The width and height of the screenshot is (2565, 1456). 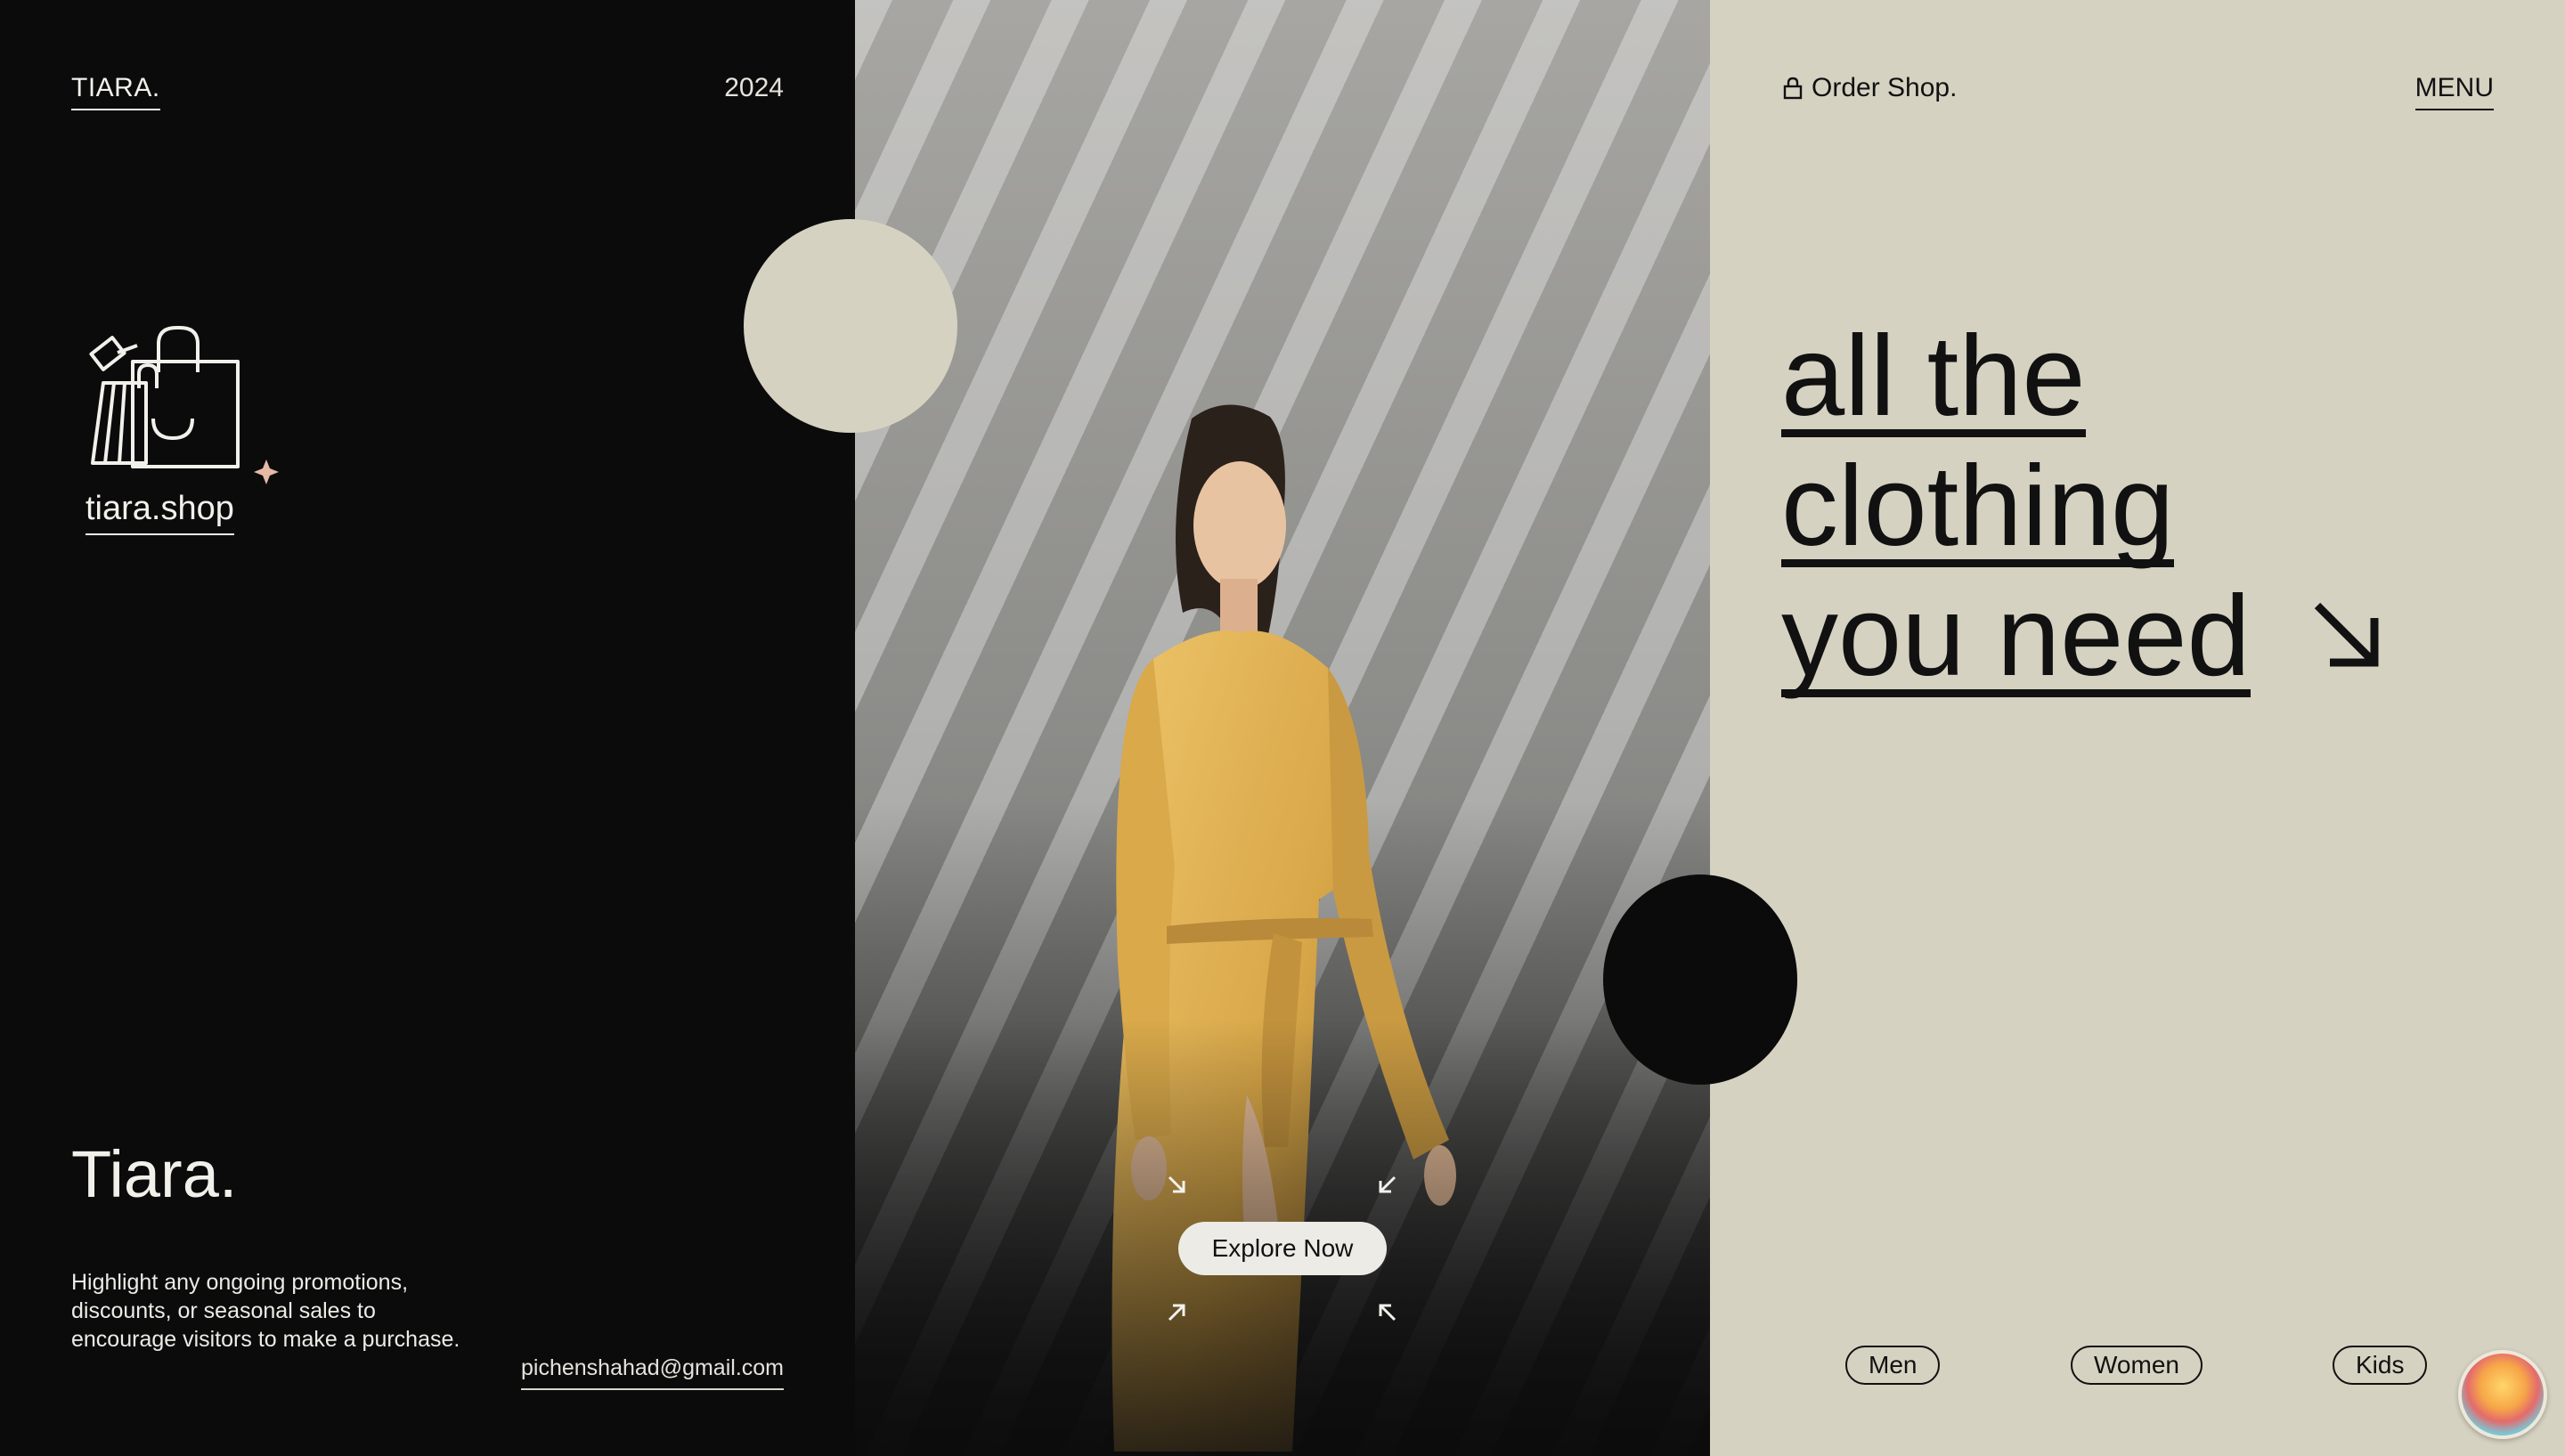 I want to click on order-shop-link: Order Shop., so click(x=1870, y=88).